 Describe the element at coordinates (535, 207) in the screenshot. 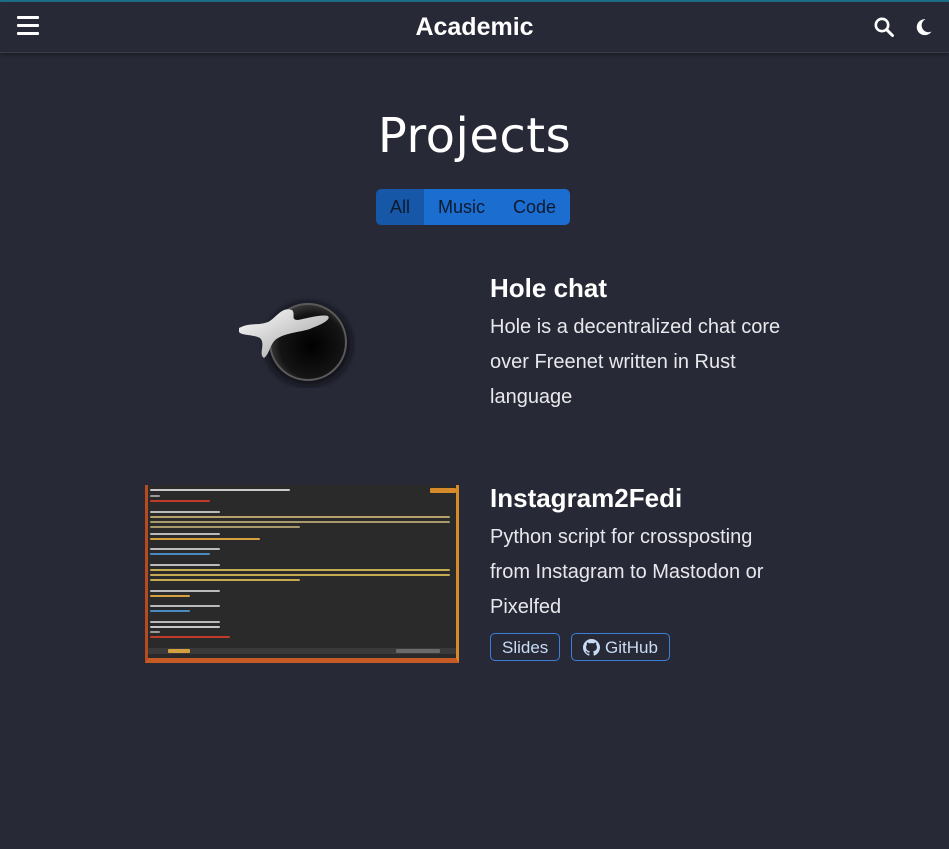

I see `filter-code-button: Code` at that location.